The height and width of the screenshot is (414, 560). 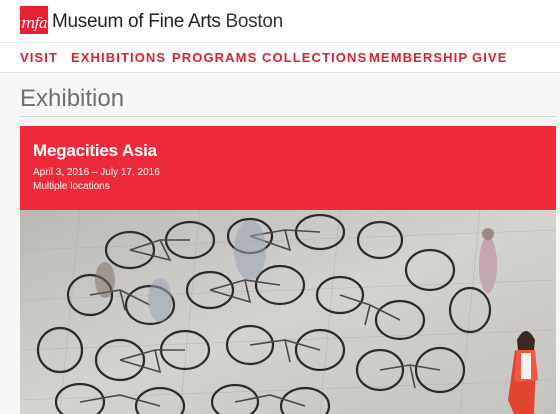 I want to click on nav-programs: PROGRAMS, so click(x=214, y=57).